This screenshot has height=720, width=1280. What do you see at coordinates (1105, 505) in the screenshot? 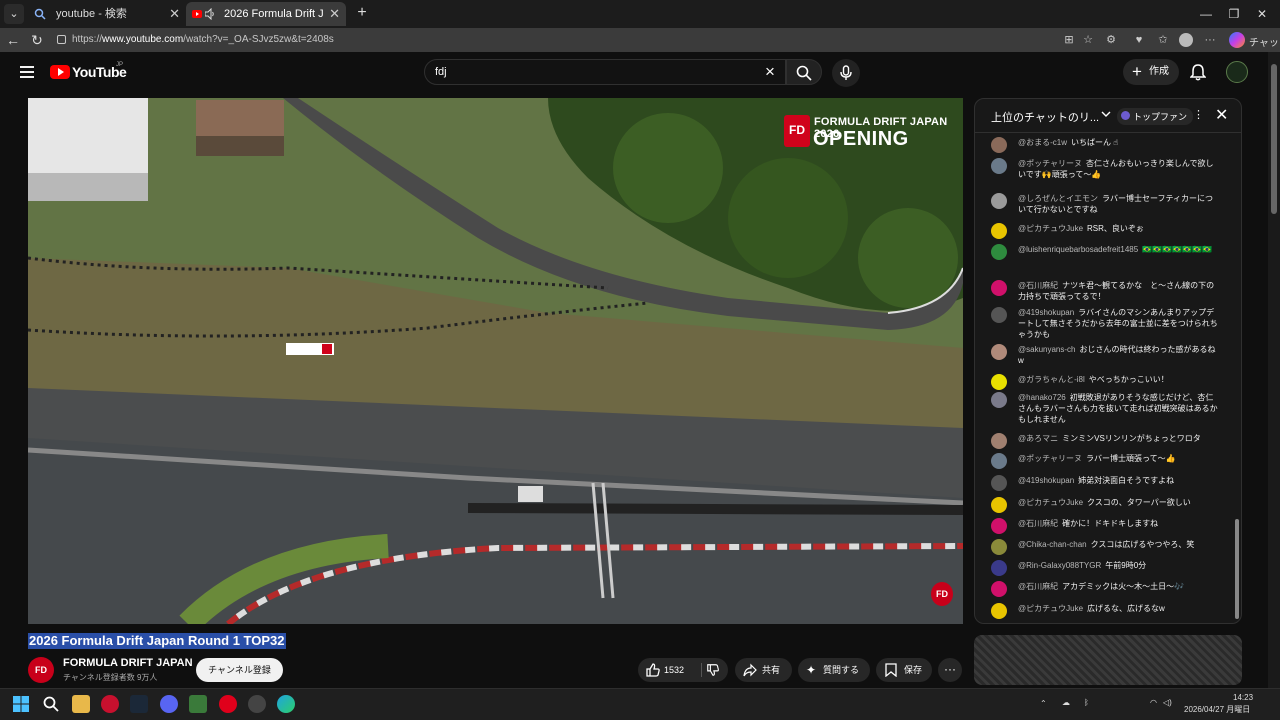
I see `chat-message: @ピカチュウJuke クスコの、タワーパー欲しい` at bounding box center [1105, 505].